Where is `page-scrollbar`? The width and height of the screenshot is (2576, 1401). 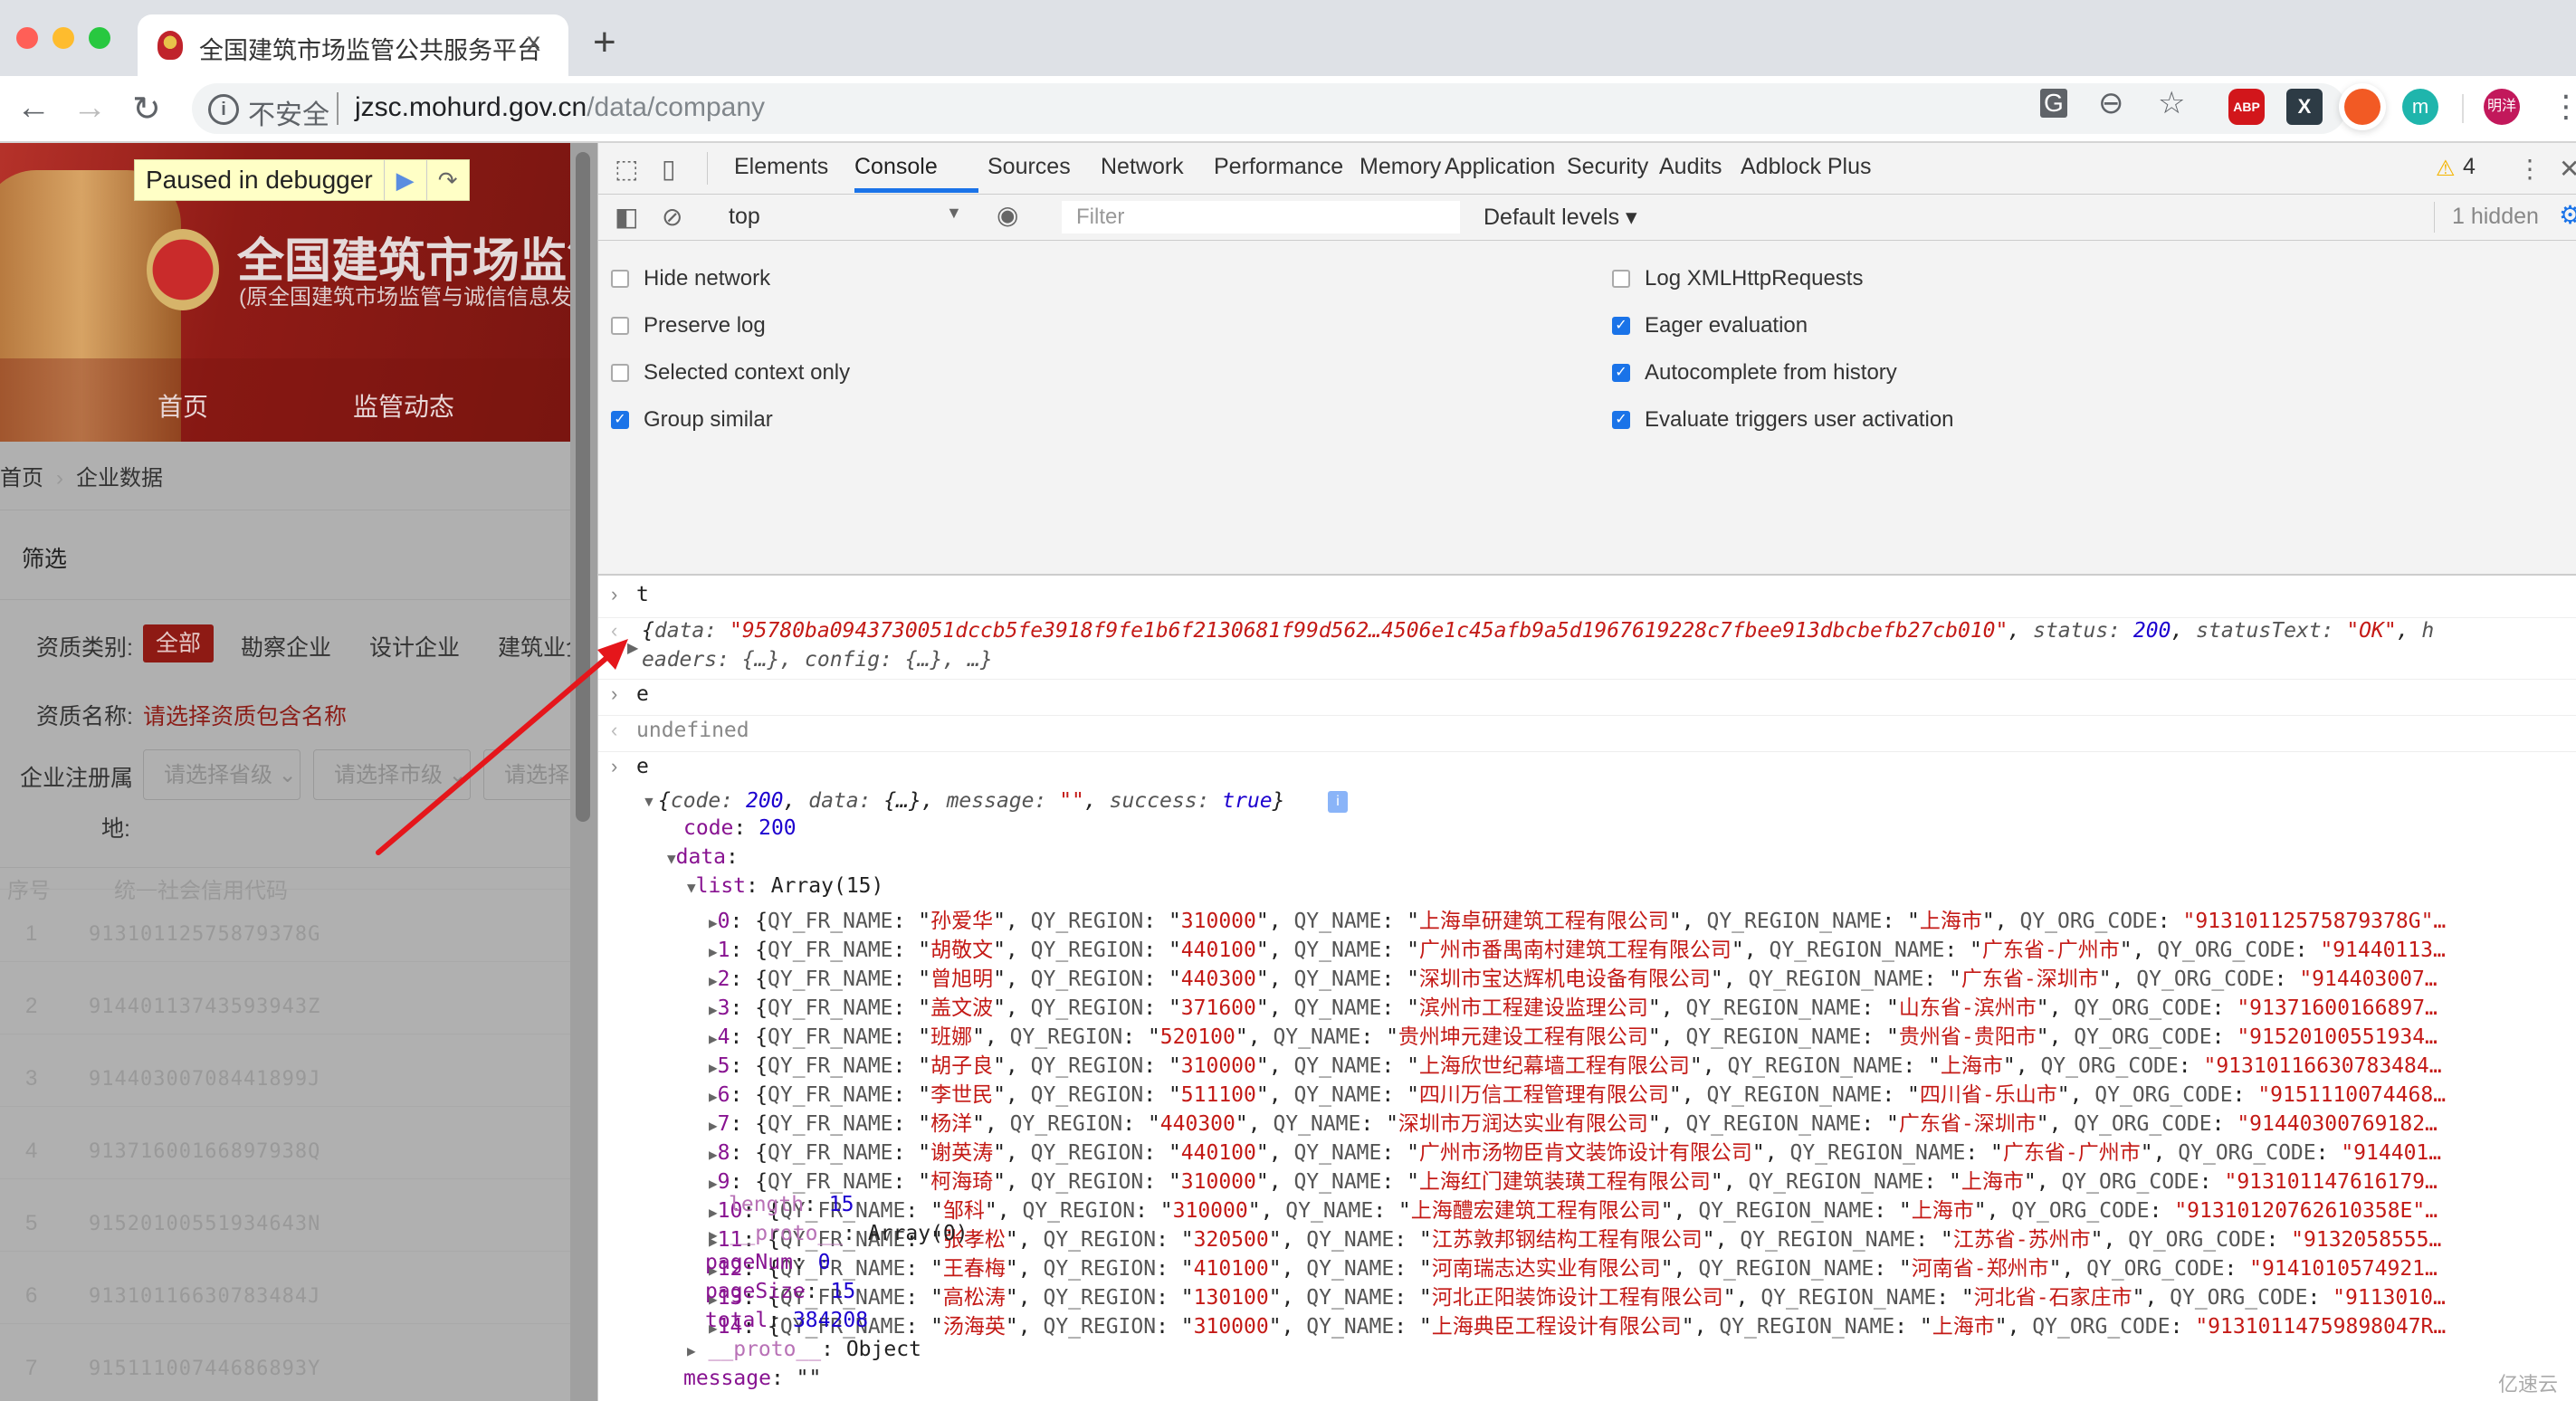 page-scrollbar is located at coordinates (583, 772).